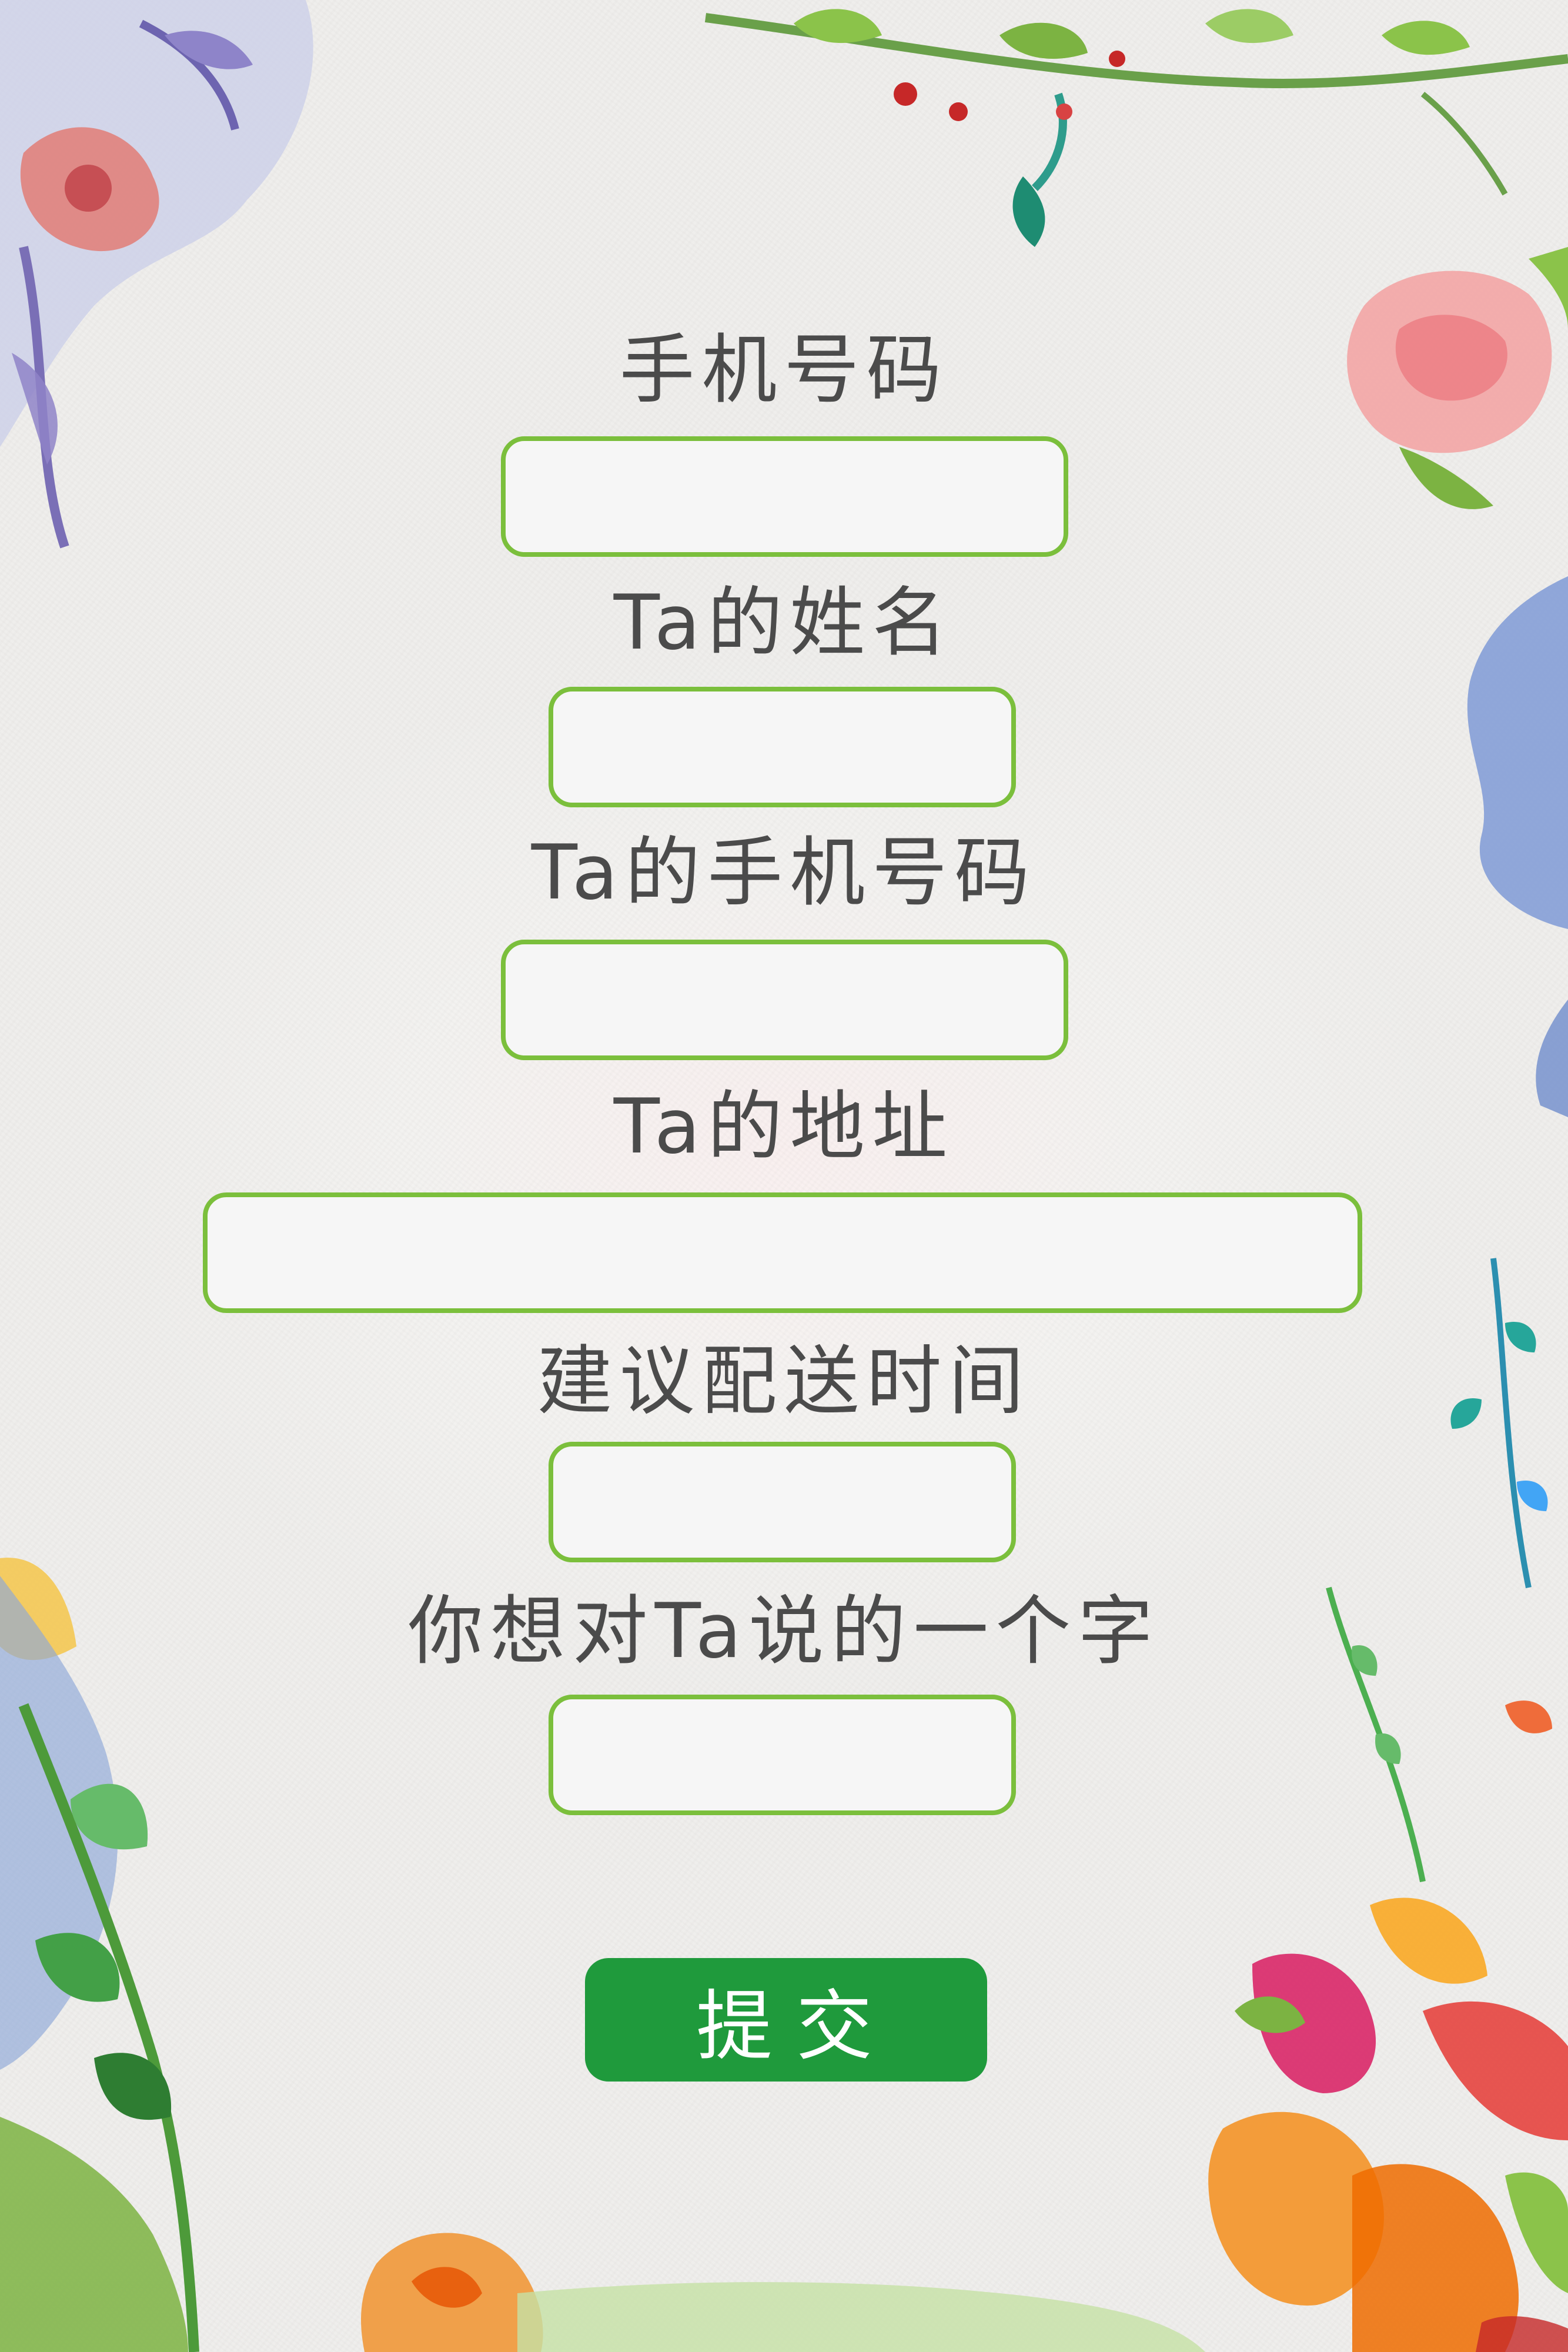  What do you see at coordinates (782, 1252) in the screenshot?
I see `recipient-address-input` at bounding box center [782, 1252].